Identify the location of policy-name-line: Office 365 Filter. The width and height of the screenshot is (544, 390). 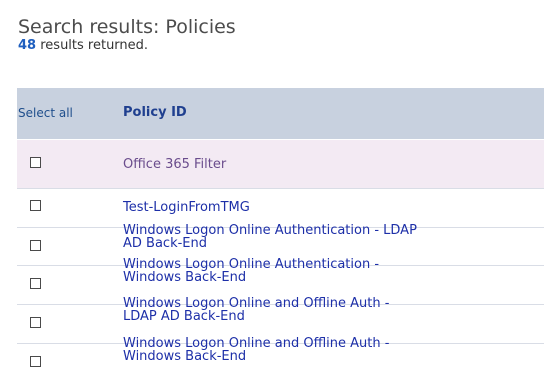
(175, 164).